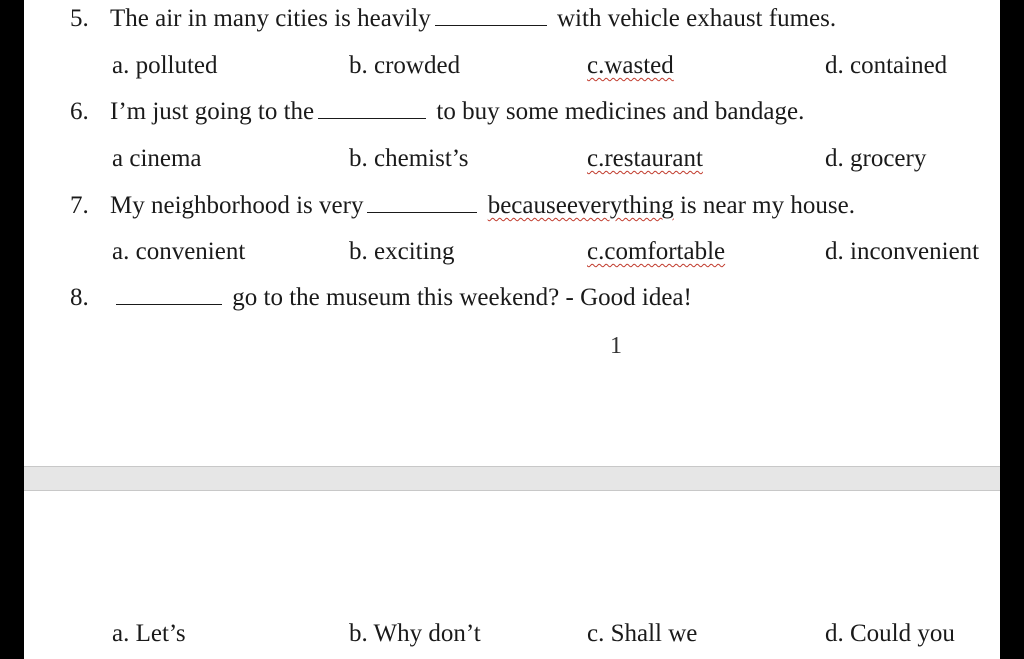 The image size is (1024, 659). What do you see at coordinates (79, 18) in the screenshot?
I see `question-5-number: 5.` at bounding box center [79, 18].